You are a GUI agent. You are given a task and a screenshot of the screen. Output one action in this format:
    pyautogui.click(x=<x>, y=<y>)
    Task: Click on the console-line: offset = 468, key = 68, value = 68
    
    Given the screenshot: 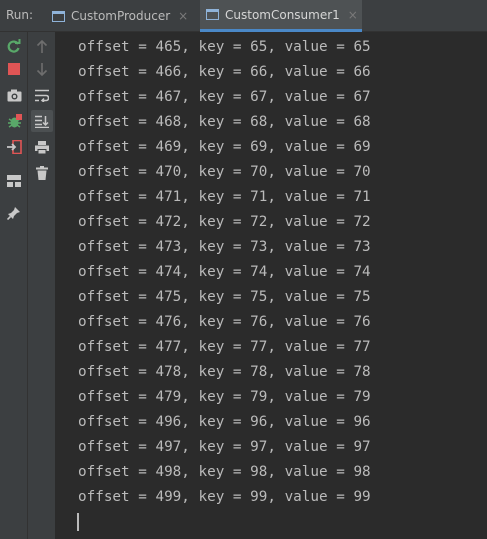 What is the action you would take?
    pyautogui.click(x=224, y=122)
    